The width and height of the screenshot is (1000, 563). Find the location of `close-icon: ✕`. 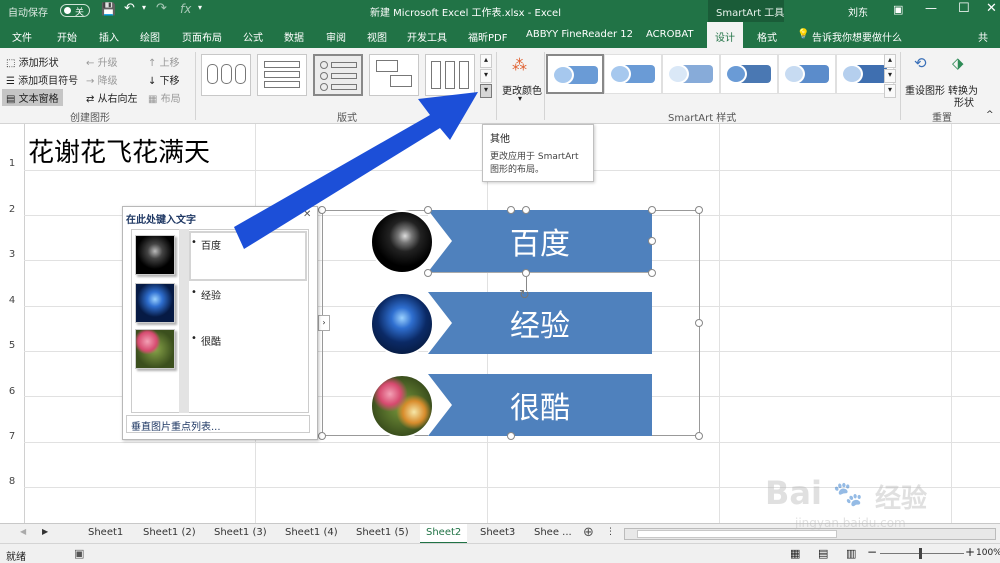

close-icon: ✕ is located at coordinates (991, 8).